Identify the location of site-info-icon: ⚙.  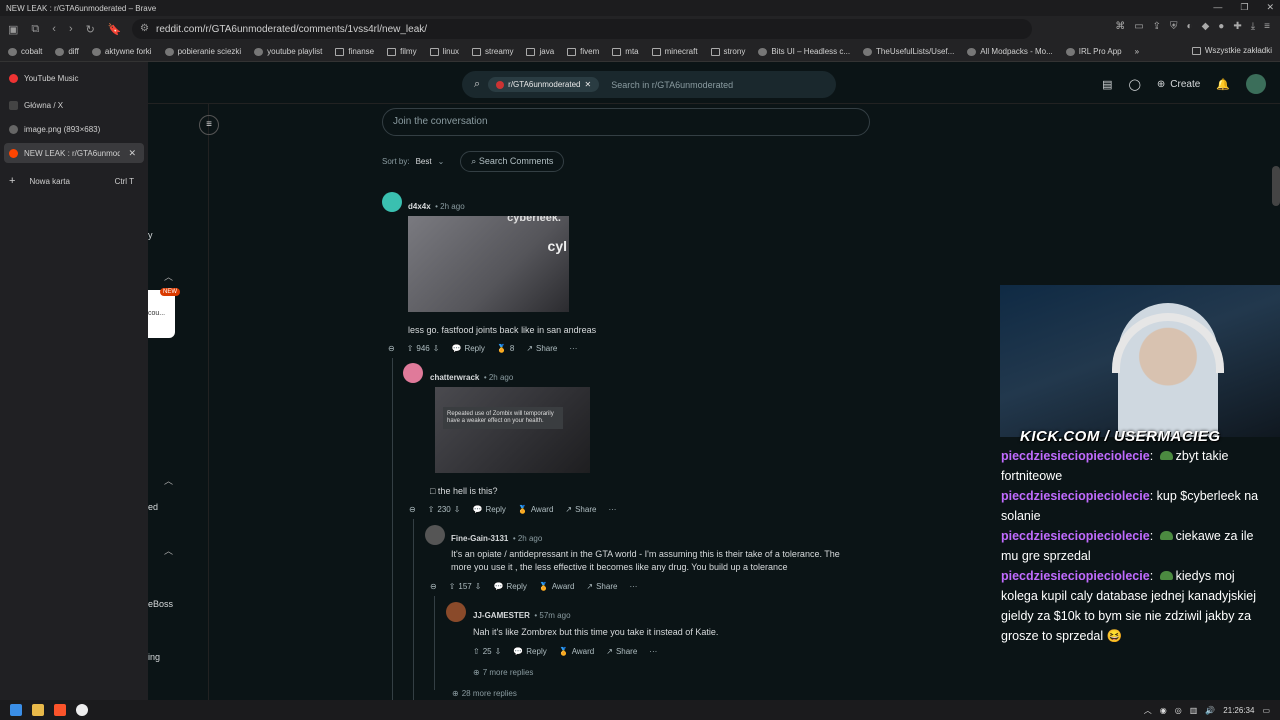
(144, 28).